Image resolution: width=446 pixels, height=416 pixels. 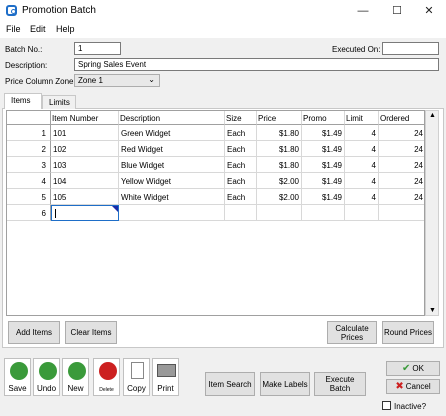 I want to click on delete-button: Delete, so click(x=106, y=377).